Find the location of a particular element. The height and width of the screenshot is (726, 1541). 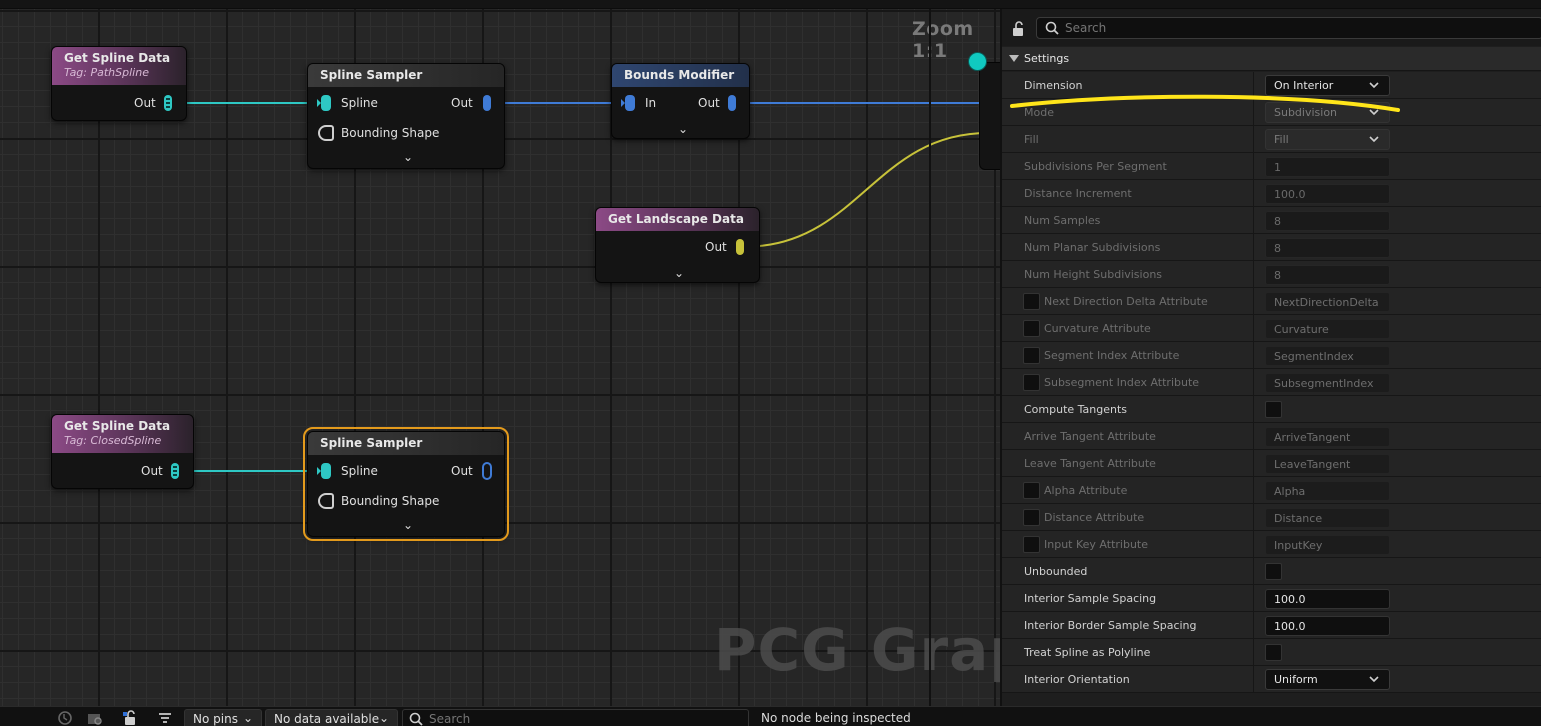

out-pin-icon is located at coordinates (732, 103).